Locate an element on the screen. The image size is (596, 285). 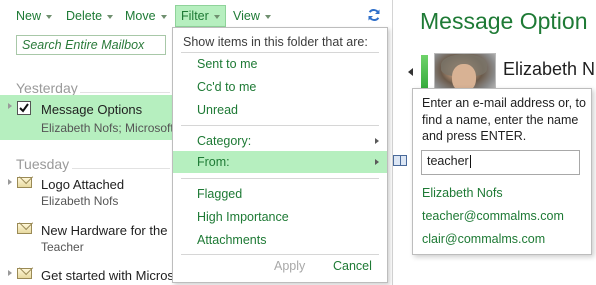
cancel-button: Cancel is located at coordinates (352, 266).